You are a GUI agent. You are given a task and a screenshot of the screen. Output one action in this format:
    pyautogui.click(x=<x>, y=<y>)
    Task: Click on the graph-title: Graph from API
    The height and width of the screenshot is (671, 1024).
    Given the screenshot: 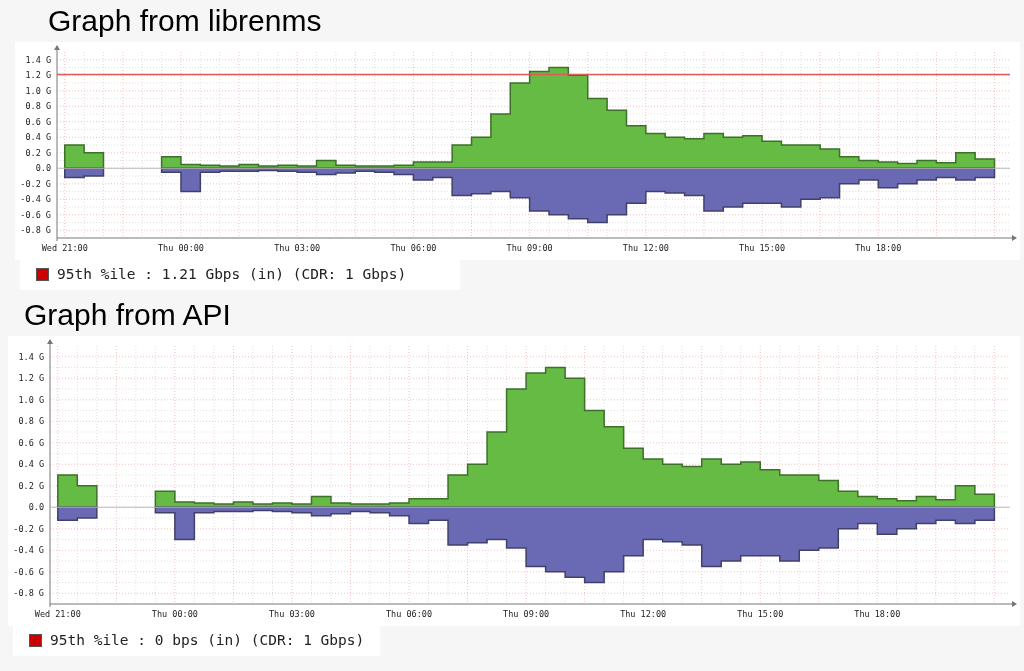 What is the action you would take?
    pyautogui.click(x=127, y=314)
    